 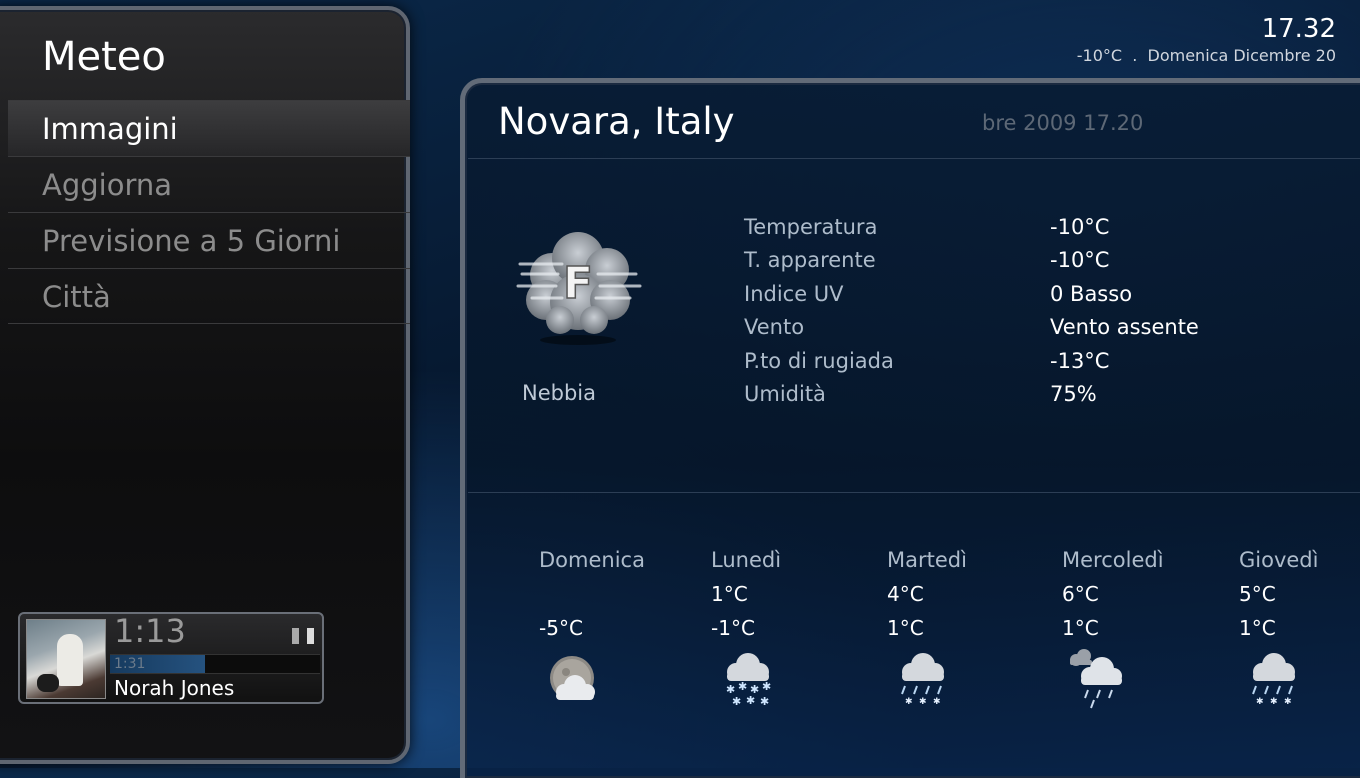 What do you see at coordinates (733, 628) in the screenshot?
I see `forecast-low: -1°C` at bounding box center [733, 628].